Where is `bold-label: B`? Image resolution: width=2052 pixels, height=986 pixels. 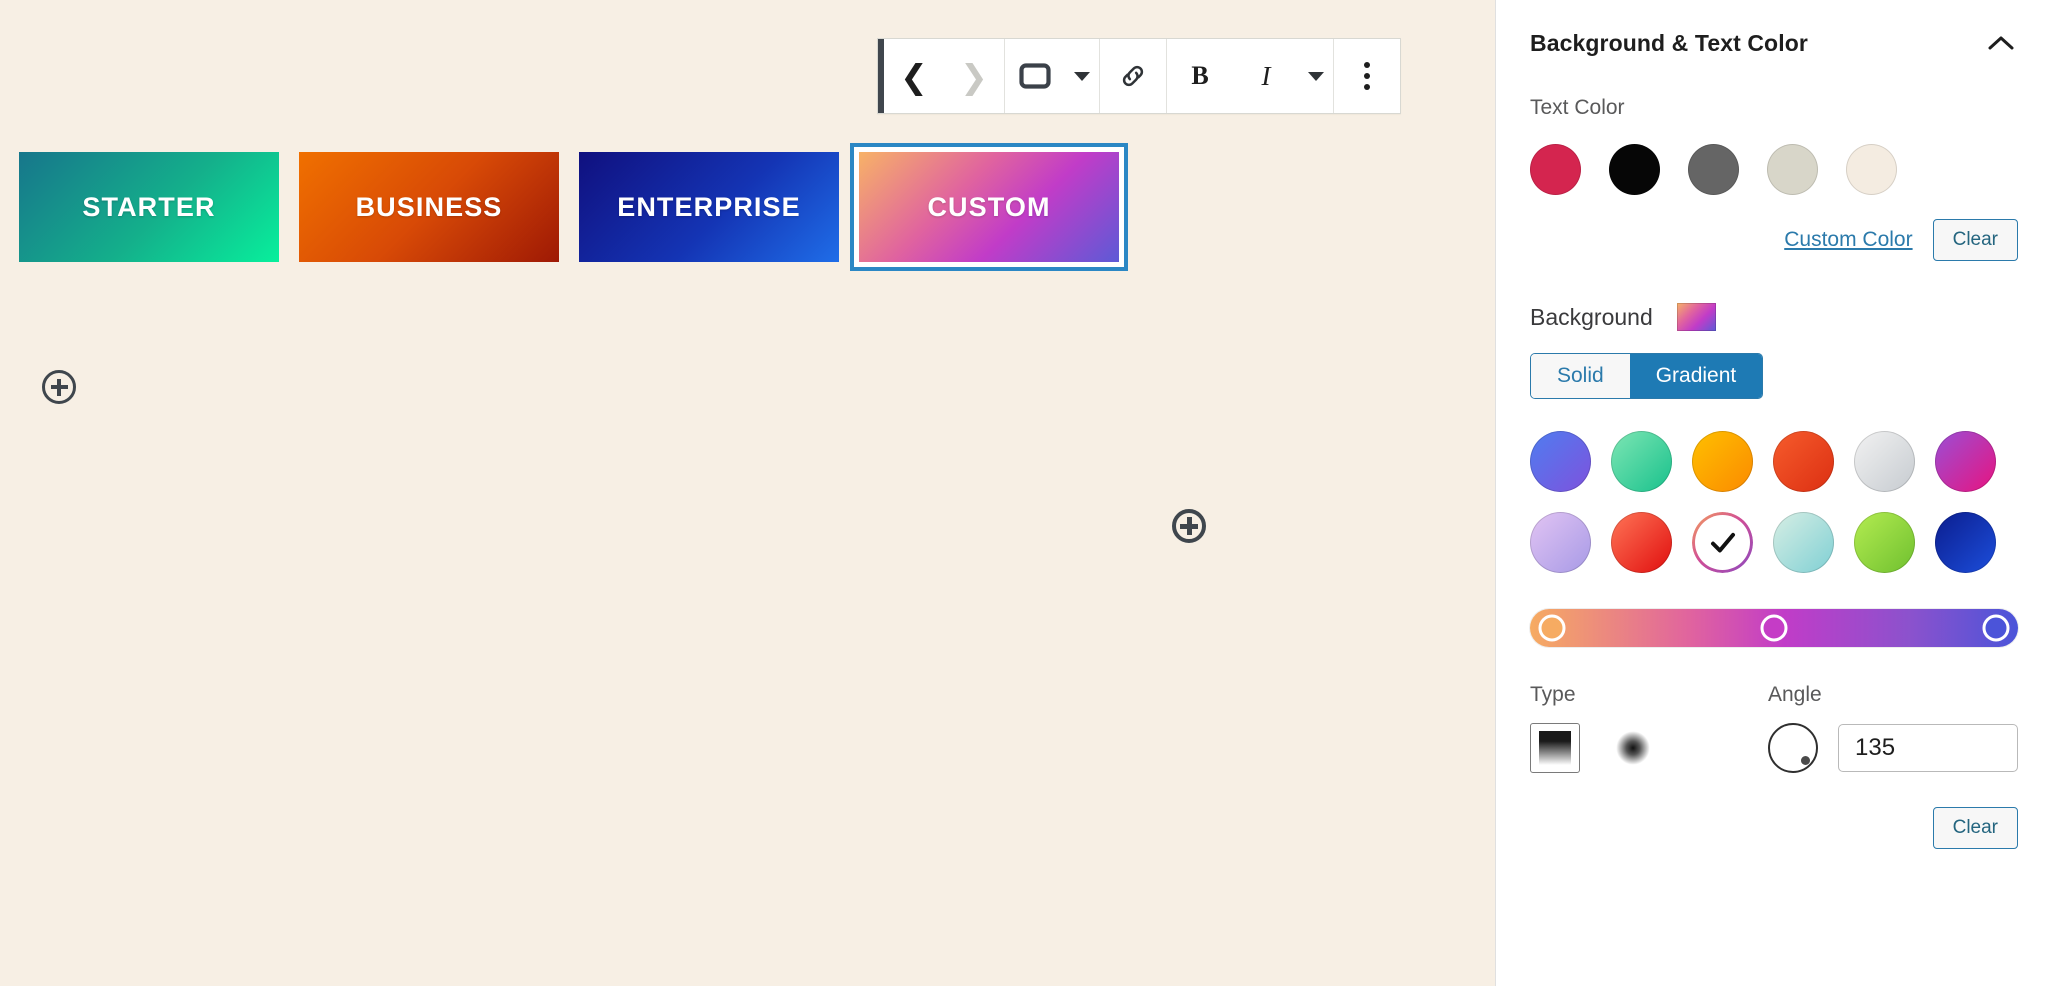
bold-label: B is located at coordinates (1200, 75).